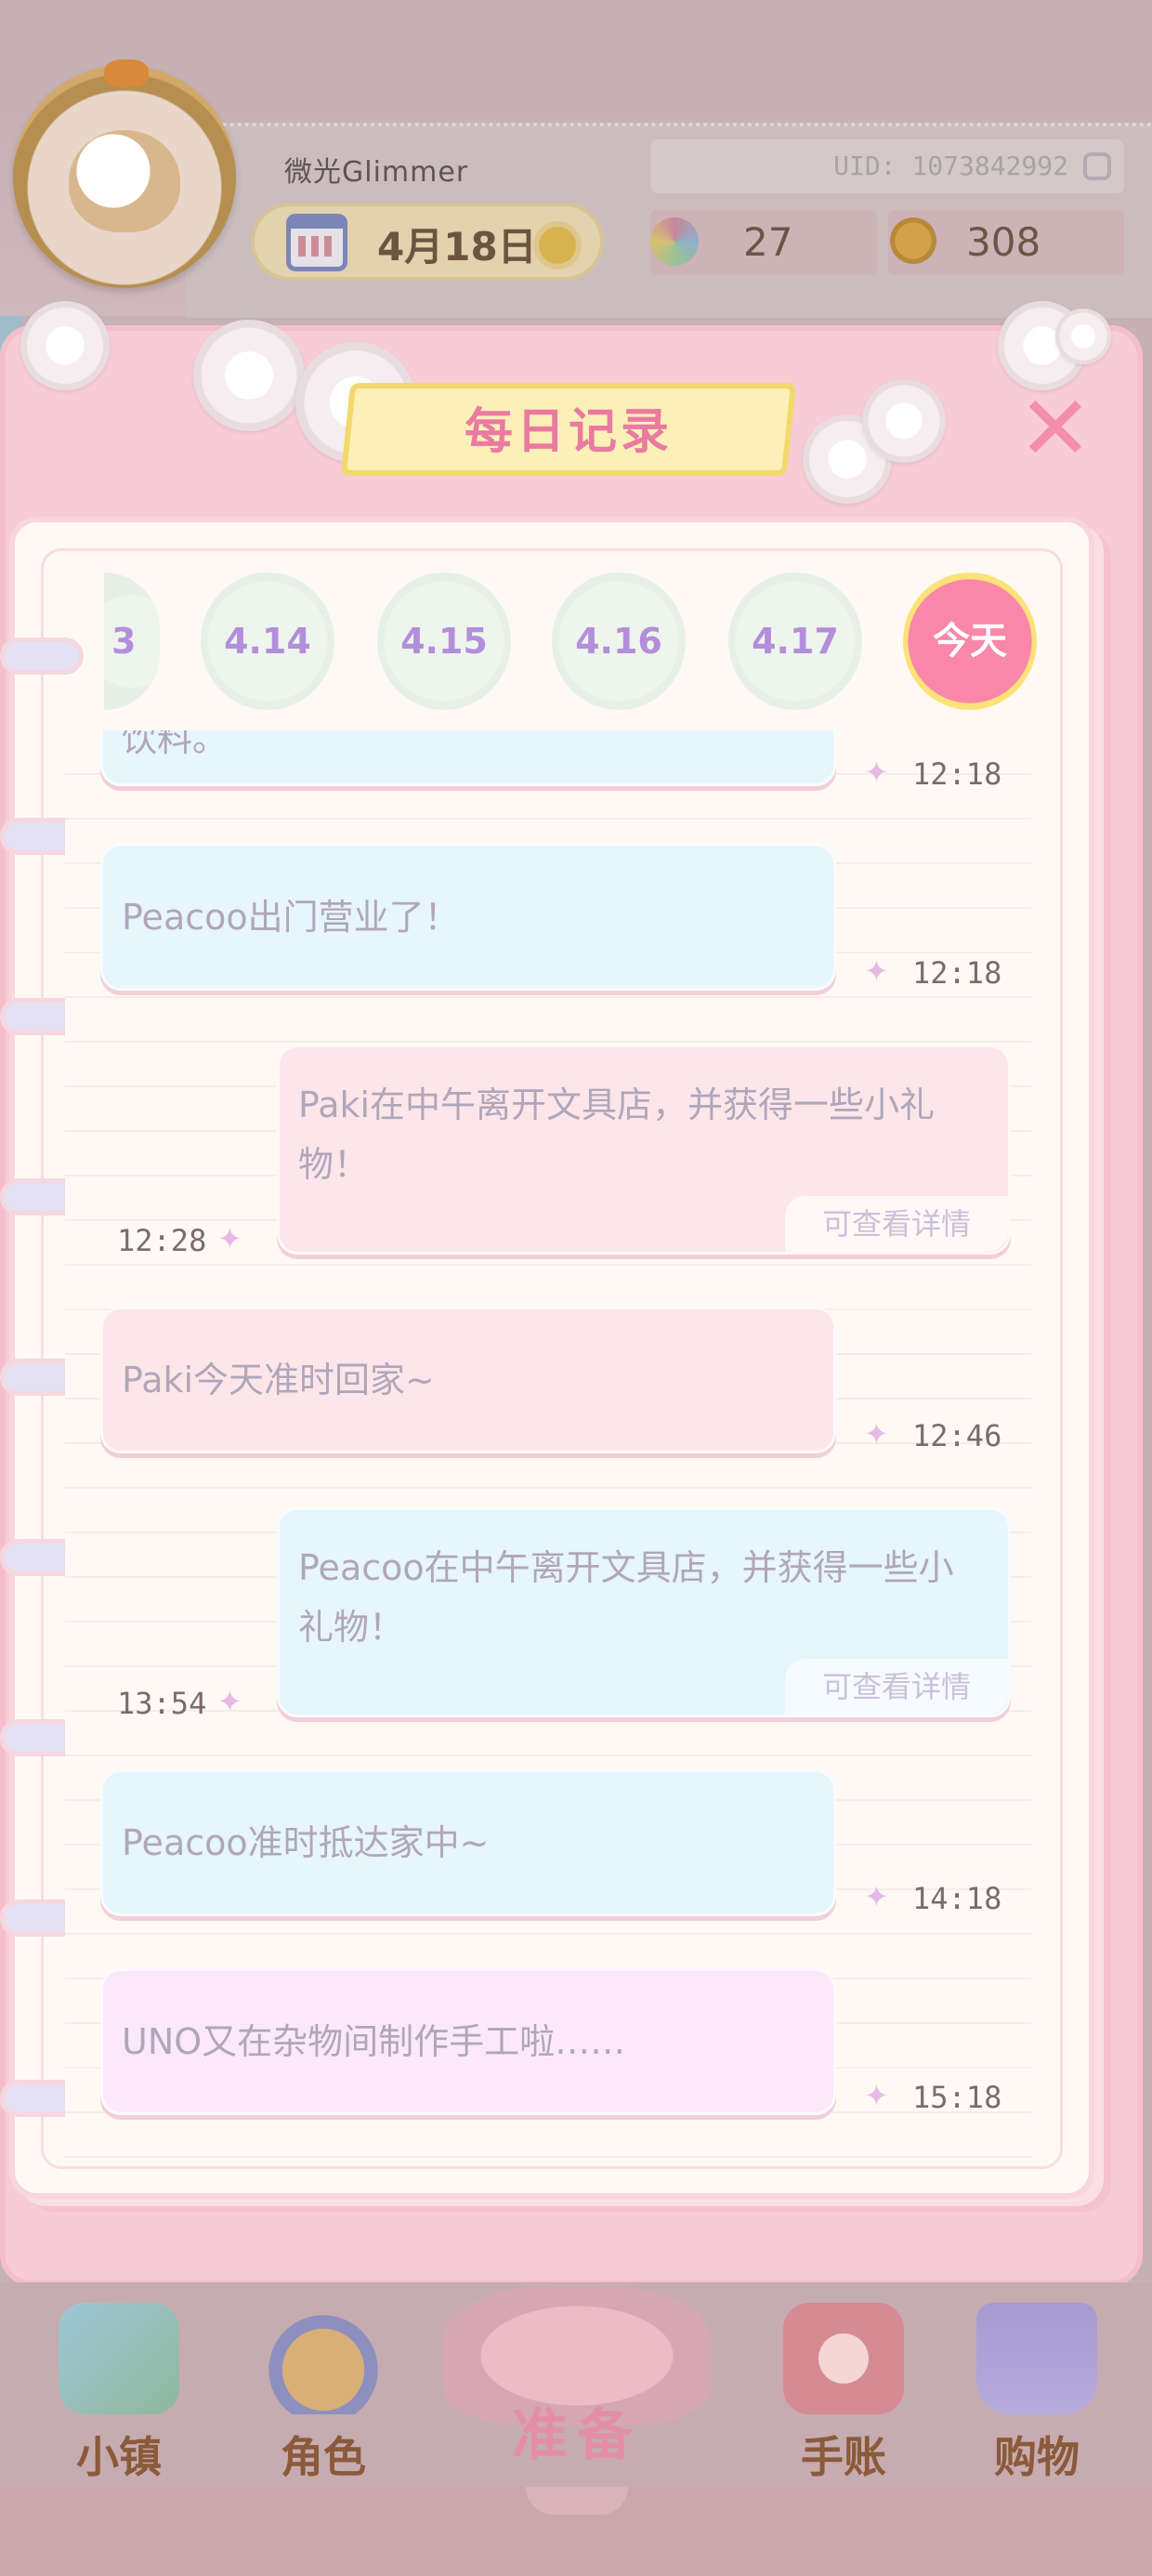 This screenshot has height=2576, width=1152. What do you see at coordinates (1036, 2358) in the screenshot?
I see `shopping-bag-icon` at bounding box center [1036, 2358].